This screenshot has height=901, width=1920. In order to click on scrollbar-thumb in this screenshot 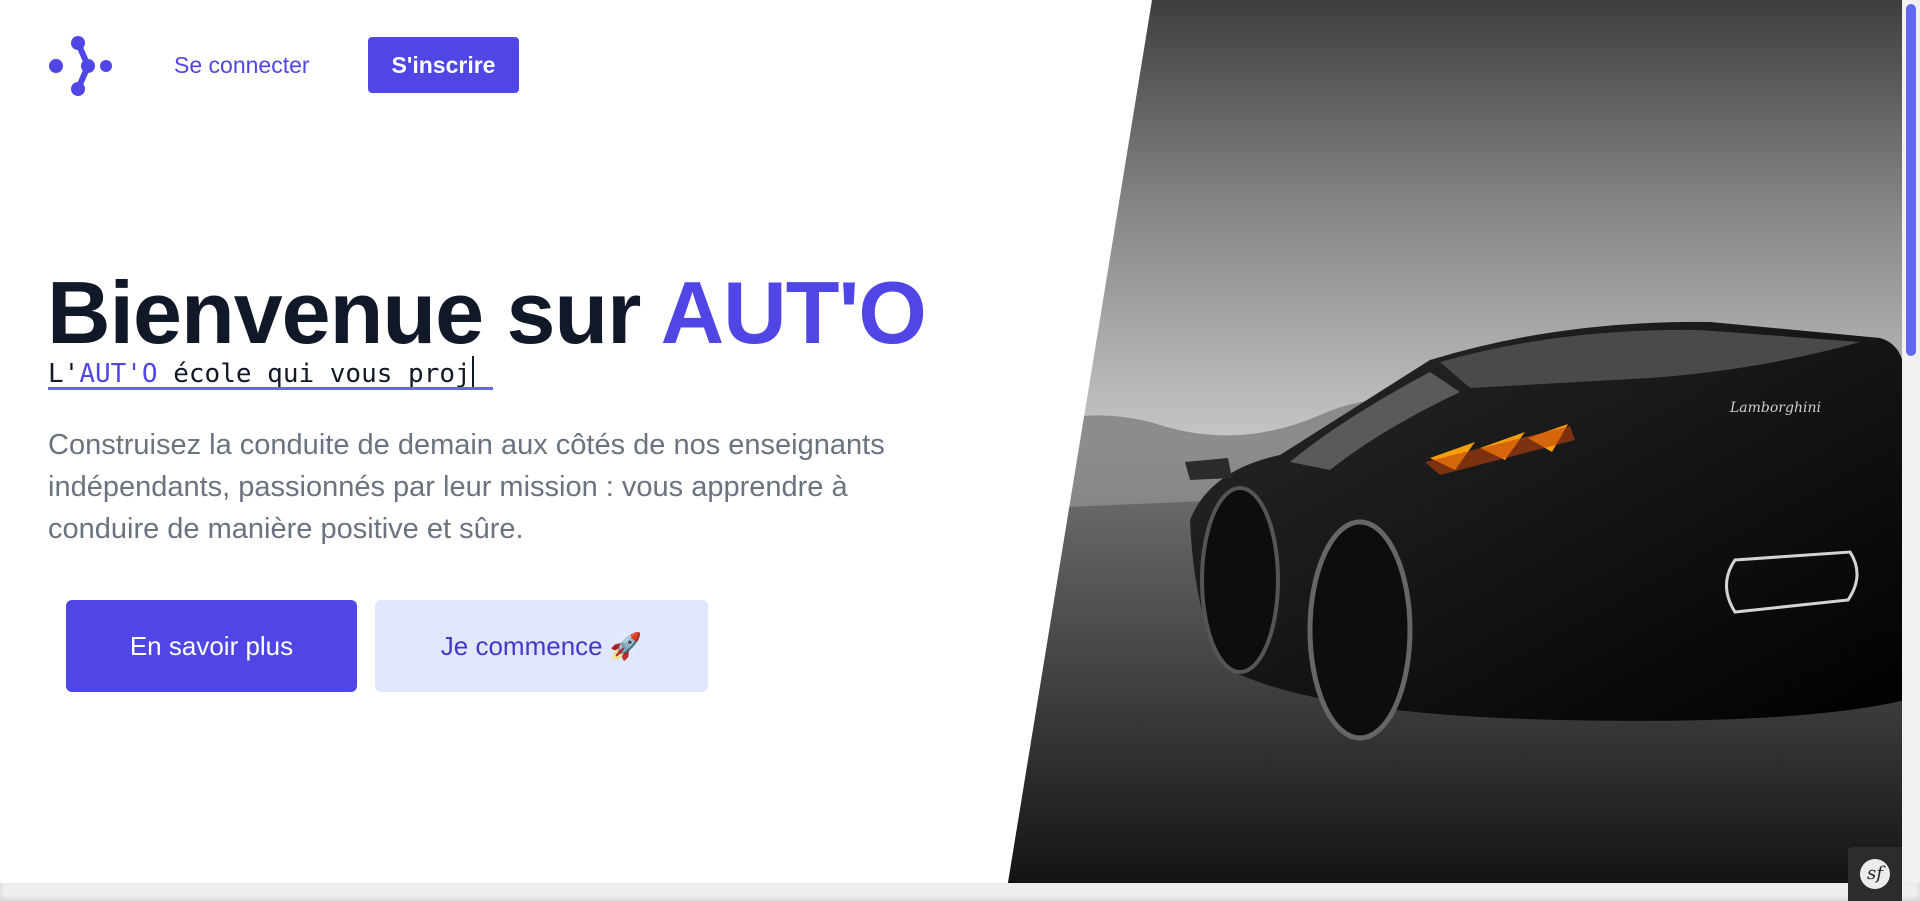, I will do `click(1911, 180)`.